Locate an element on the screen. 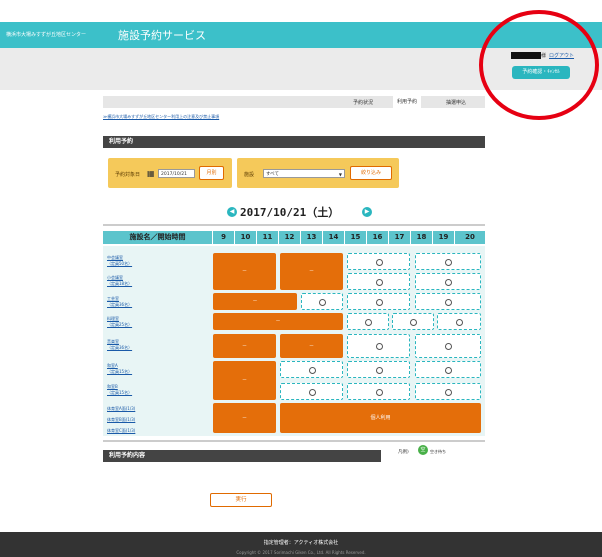  footer-manager: 指定管理者：アクティオ株式会社 is located at coordinates (301, 543).